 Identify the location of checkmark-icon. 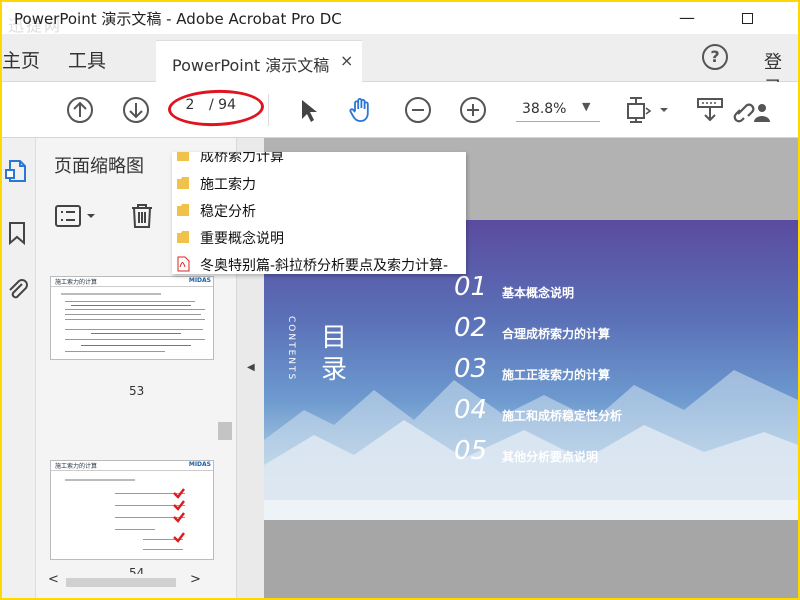
(179, 515).